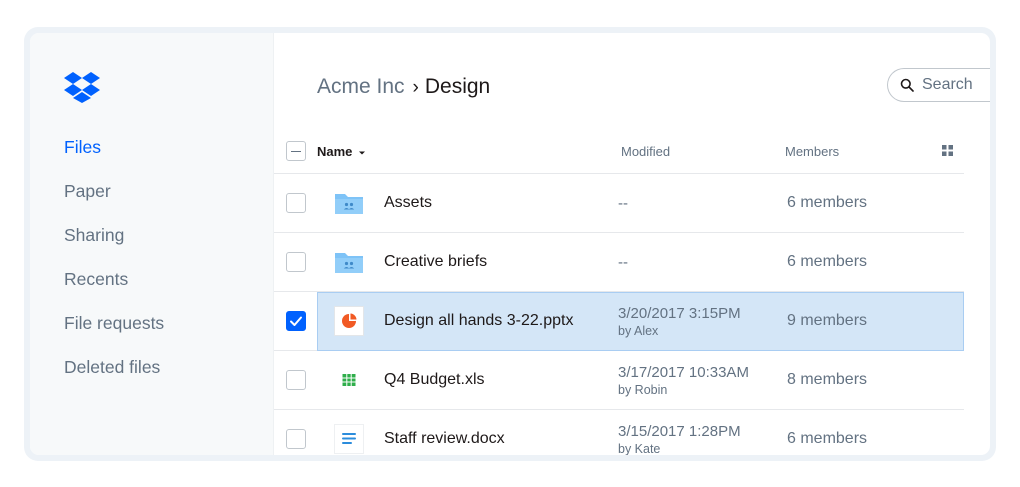 Image resolution: width=1020 pixels, height=487 pixels. Describe the element at coordinates (349, 439) in the screenshot. I see `document-icon` at that location.